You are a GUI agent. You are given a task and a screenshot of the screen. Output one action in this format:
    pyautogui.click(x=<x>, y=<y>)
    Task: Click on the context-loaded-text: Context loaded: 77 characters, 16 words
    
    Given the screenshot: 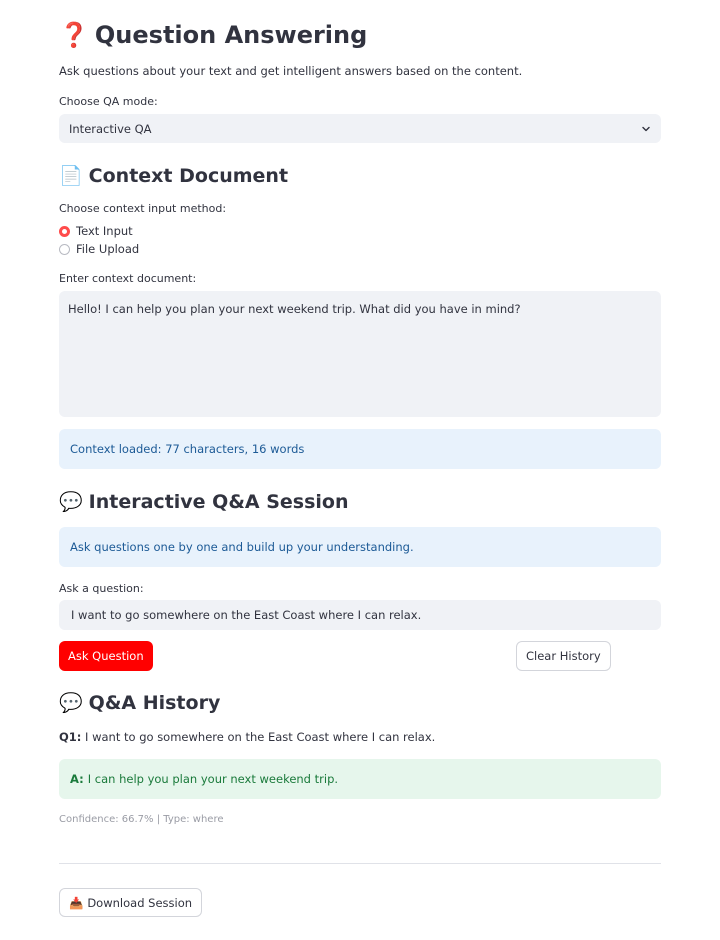 What is the action you would take?
    pyautogui.click(x=187, y=449)
    